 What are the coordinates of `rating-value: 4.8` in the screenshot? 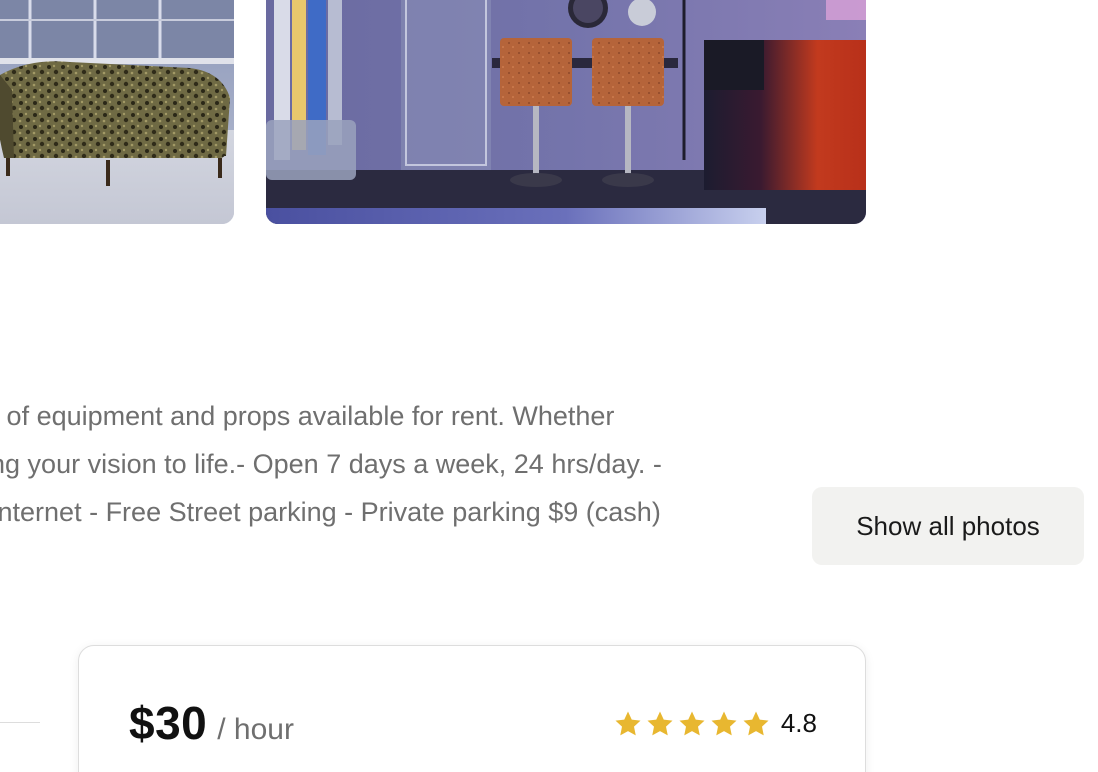 It's located at (798, 723).